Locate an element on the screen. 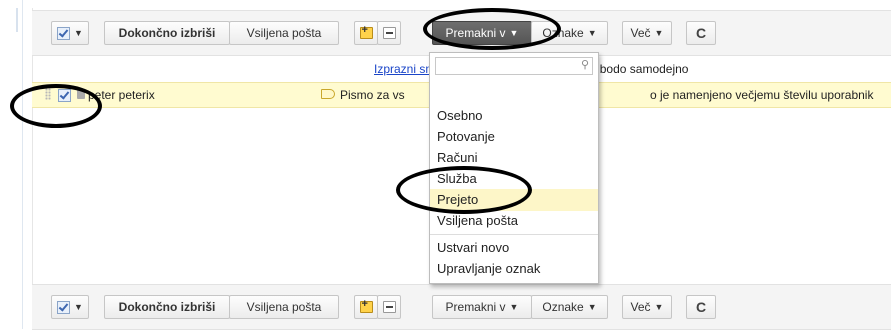 Image resolution: width=891 pixels, height=330 pixels. search-icon: ⚲ is located at coordinates (584, 65).